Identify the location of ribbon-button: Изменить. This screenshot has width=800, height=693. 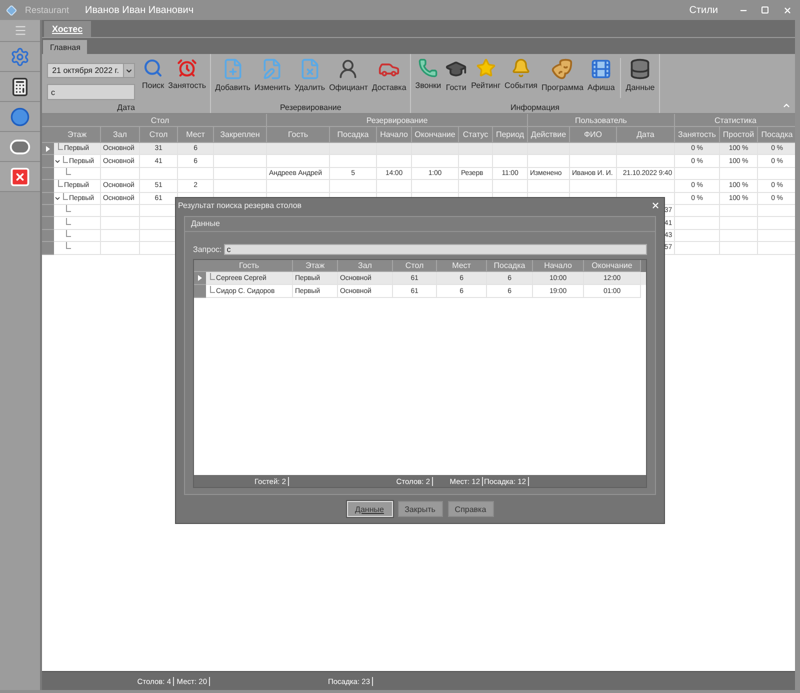
(272, 75).